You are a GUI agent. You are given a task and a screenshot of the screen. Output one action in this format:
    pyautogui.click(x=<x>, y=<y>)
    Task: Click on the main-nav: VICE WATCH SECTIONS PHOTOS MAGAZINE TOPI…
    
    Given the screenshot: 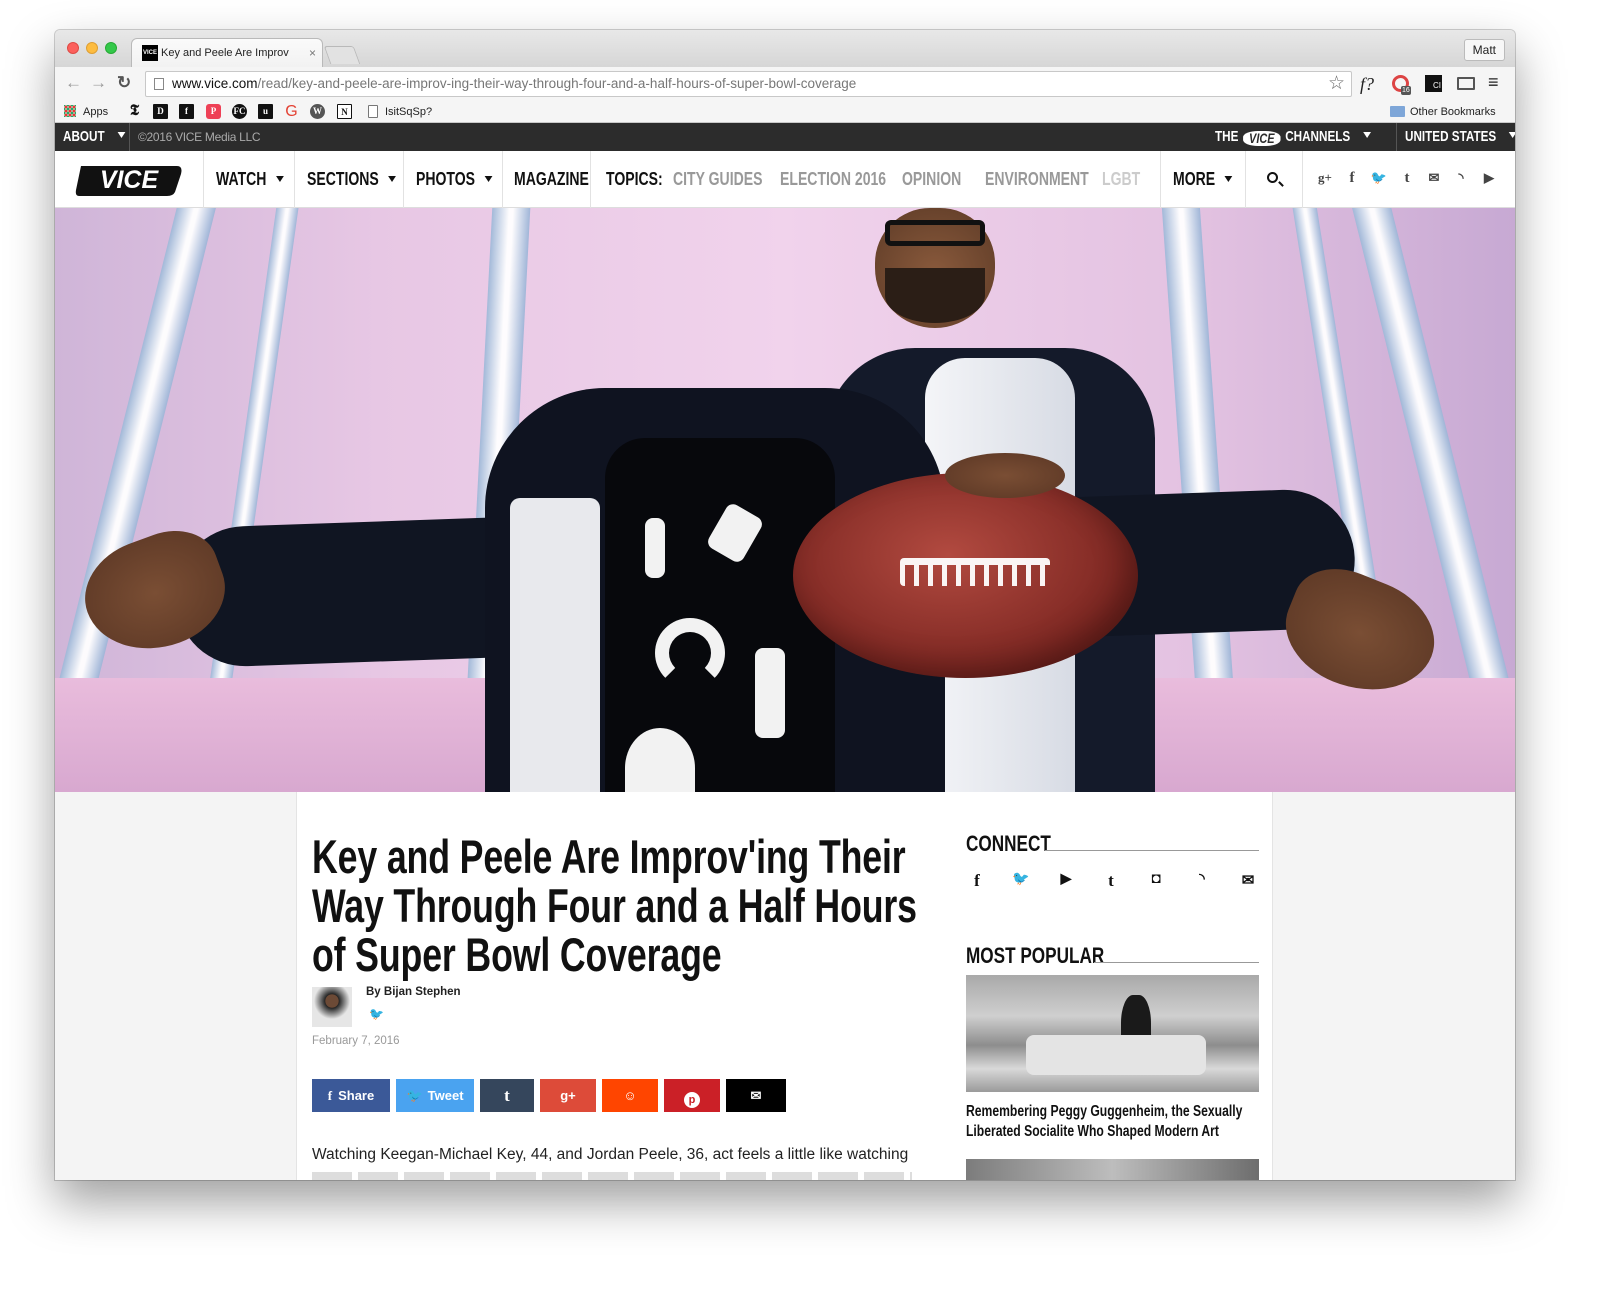 What is the action you would take?
    pyautogui.click(x=785, y=179)
    